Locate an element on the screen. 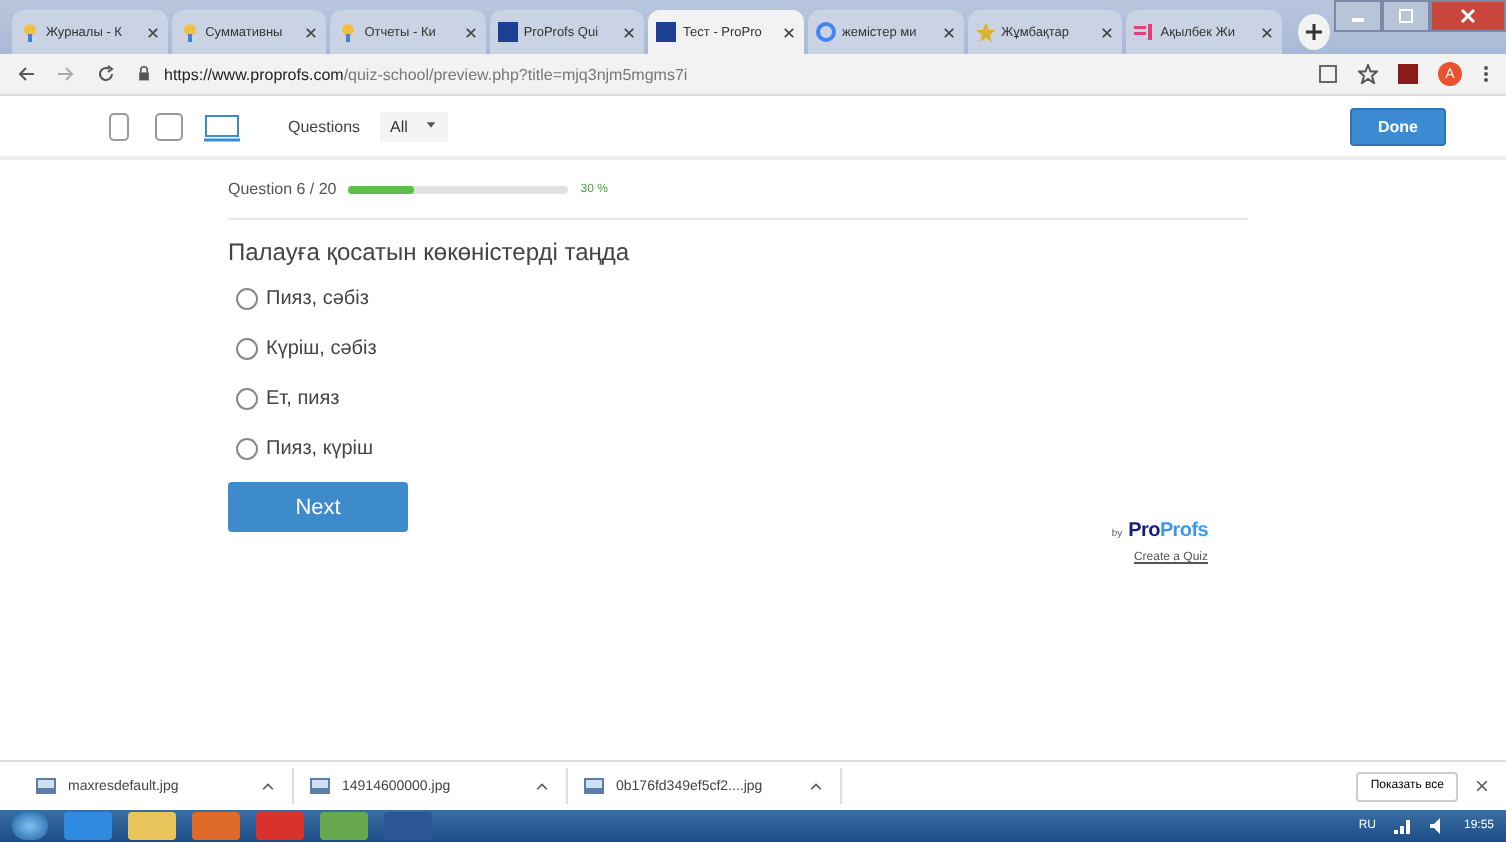 The width and height of the screenshot is (1506, 842). back-icon is located at coordinates (26, 74).